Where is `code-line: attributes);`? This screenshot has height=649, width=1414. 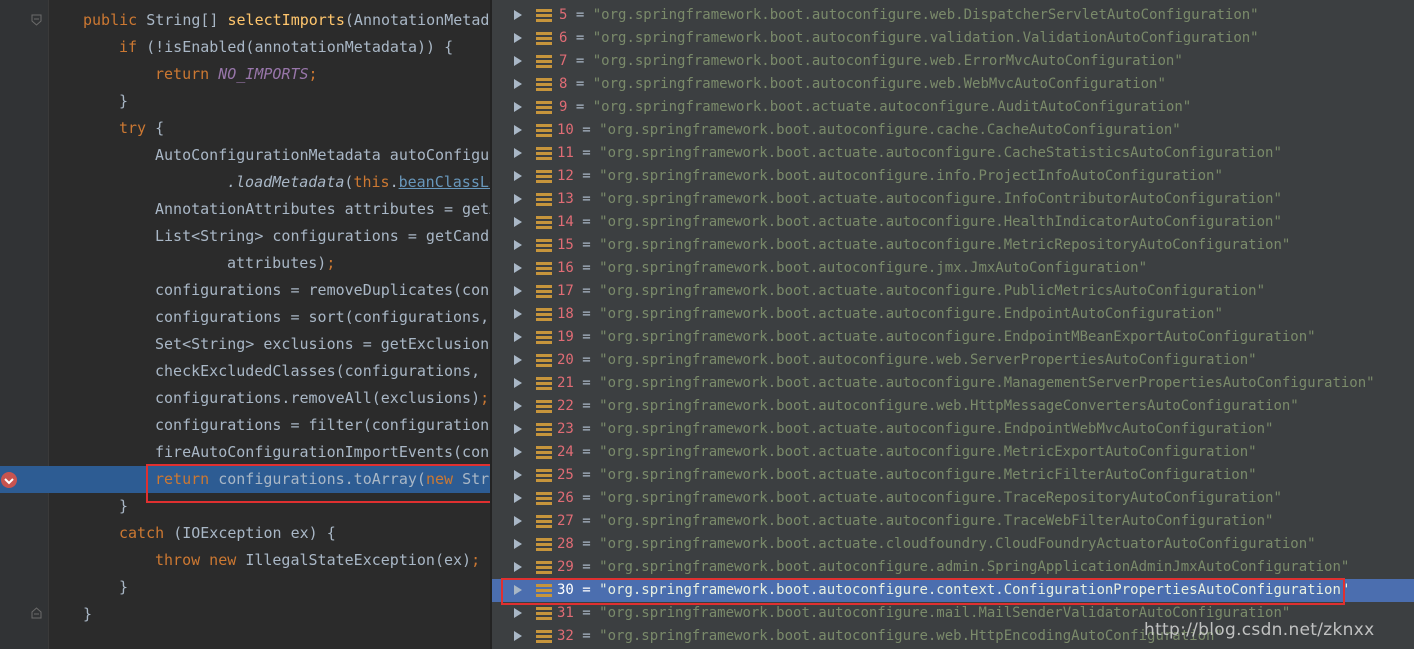
code-line: attributes); is located at coordinates (246, 263).